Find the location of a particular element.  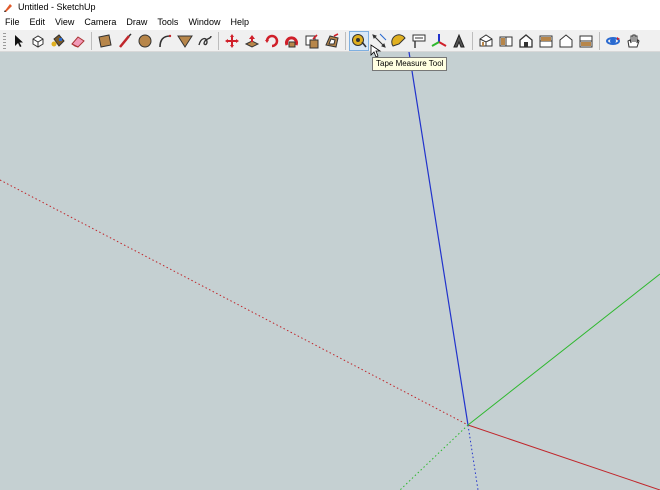

window-title: Untitled - SketchUp is located at coordinates (57, 7).